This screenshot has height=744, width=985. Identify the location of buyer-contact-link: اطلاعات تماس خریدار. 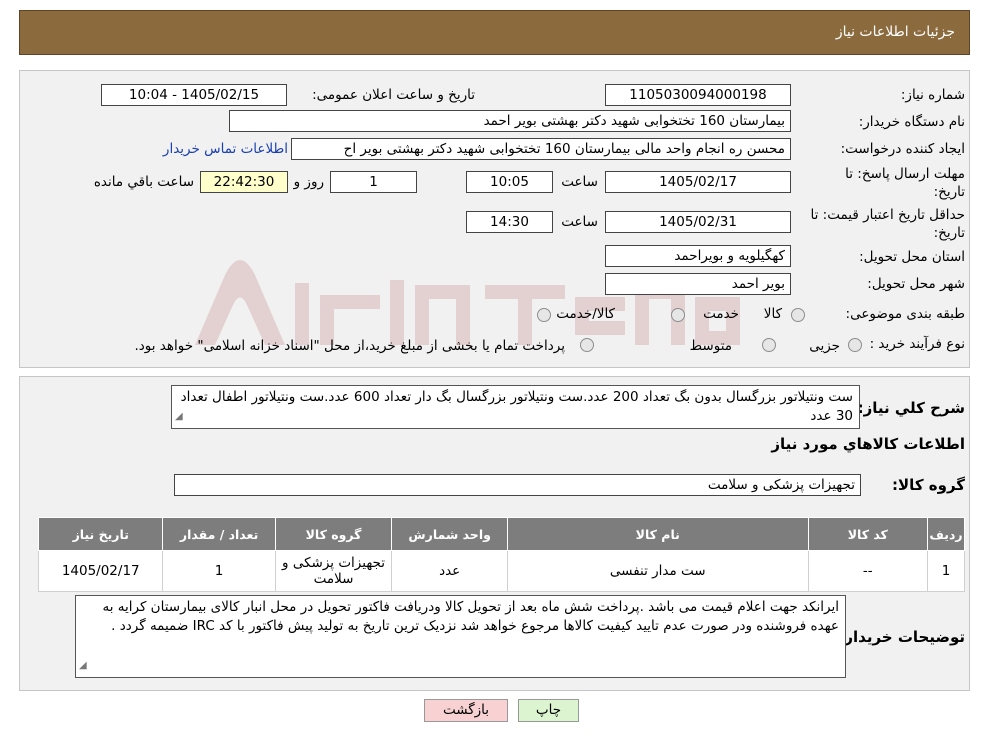
(225, 149).